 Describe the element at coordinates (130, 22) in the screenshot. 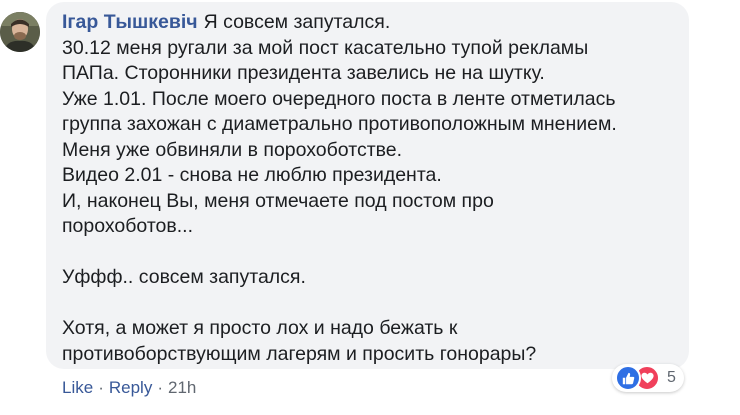

I see `comment-author-link: Ігар Тышкевіч` at that location.